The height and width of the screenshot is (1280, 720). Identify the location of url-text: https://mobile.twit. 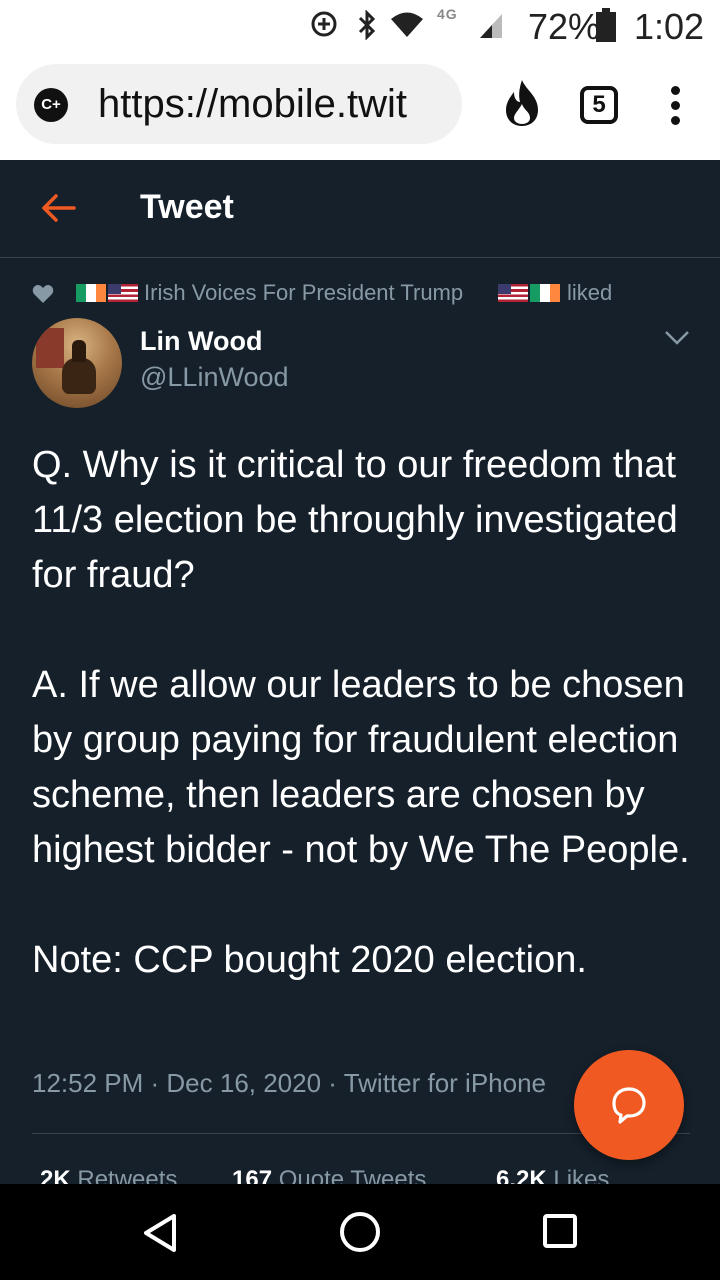
(252, 104).